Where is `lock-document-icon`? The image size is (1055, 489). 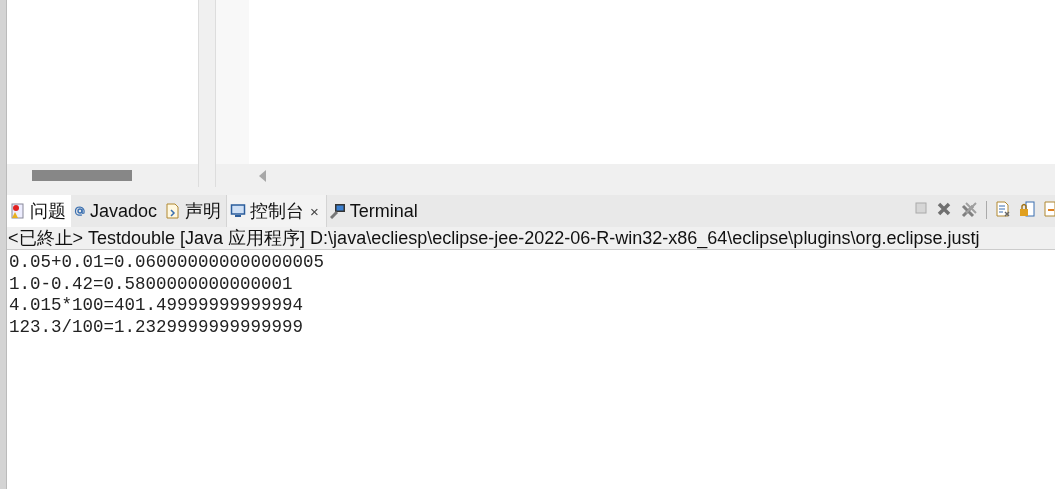
lock-document-icon is located at coordinates (1027, 209).